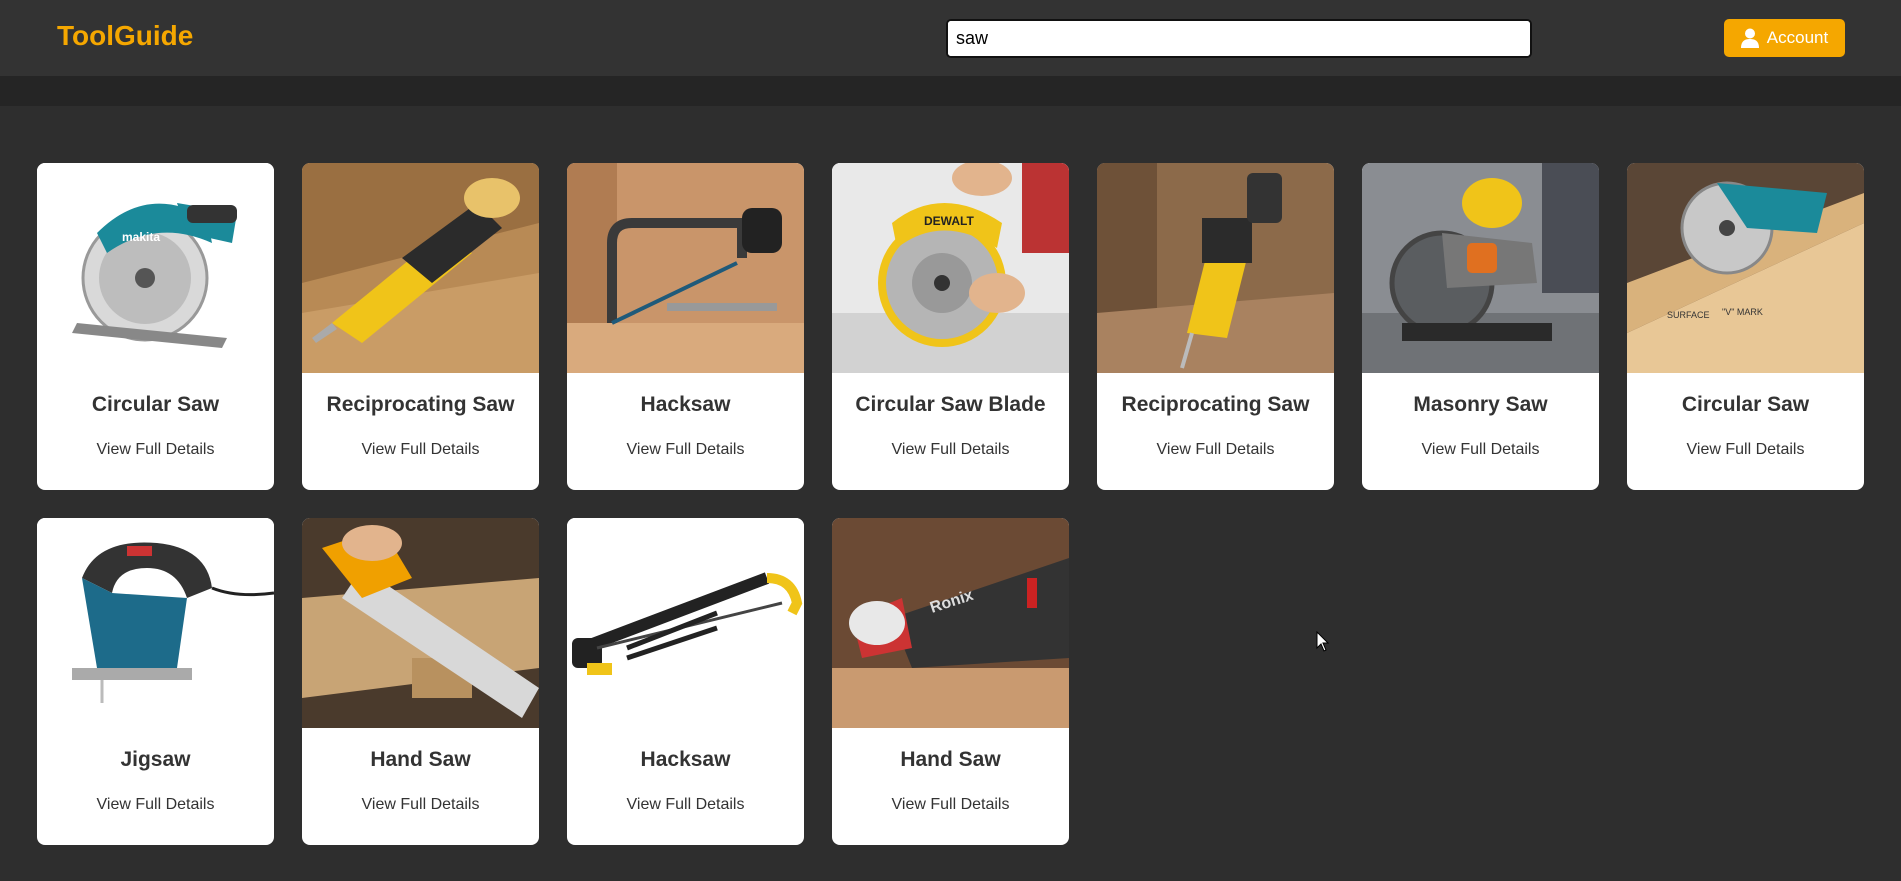  What do you see at coordinates (1239, 38) in the screenshot?
I see `search-input` at bounding box center [1239, 38].